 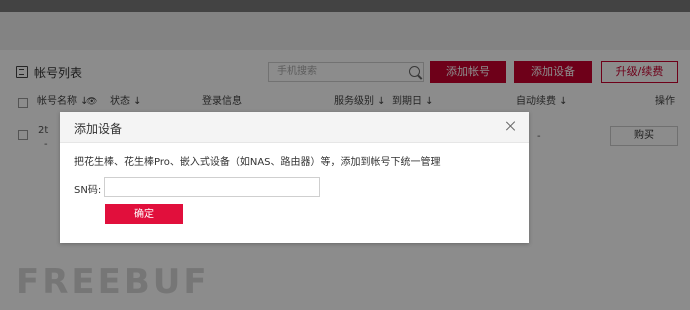 I want to click on sn-input, so click(x=212, y=187).